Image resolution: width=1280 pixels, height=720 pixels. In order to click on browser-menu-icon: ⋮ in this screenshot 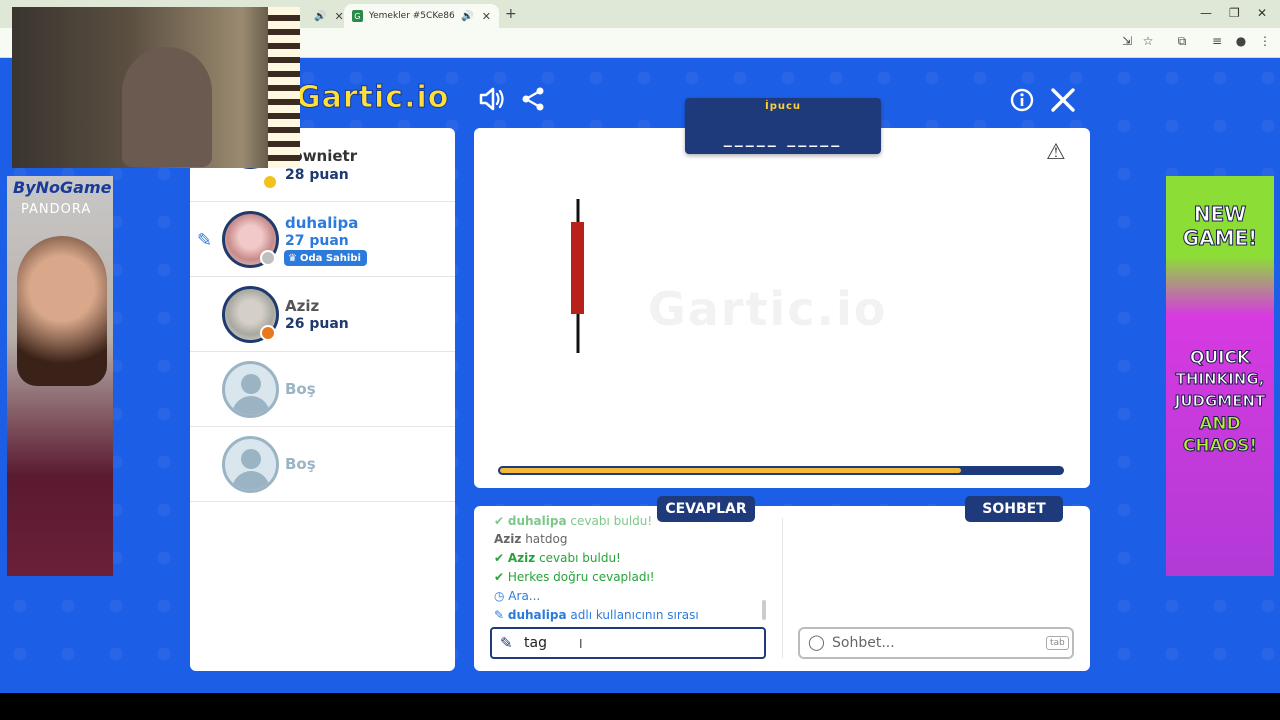, I will do `click(1265, 41)`.